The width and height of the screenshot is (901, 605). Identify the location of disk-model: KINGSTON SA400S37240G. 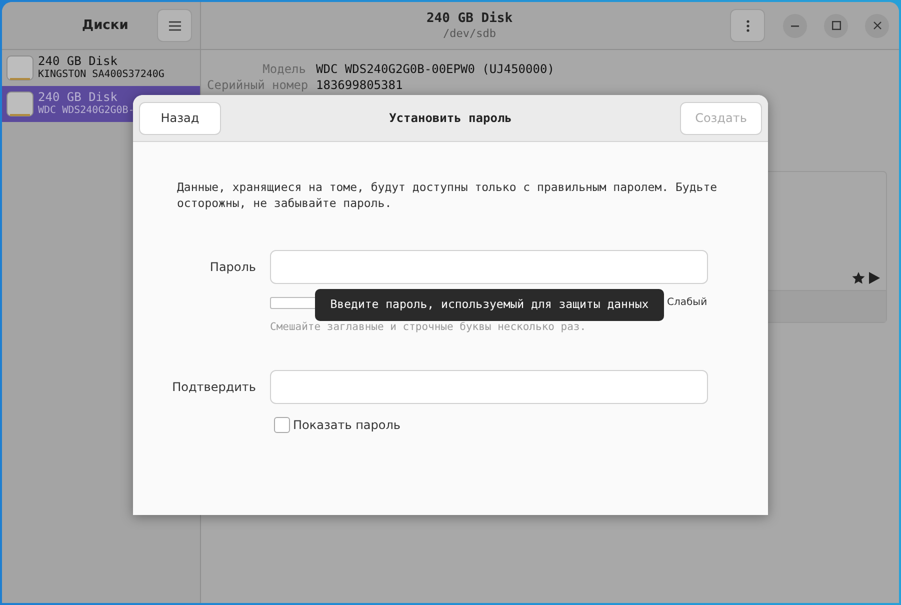
(101, 75).